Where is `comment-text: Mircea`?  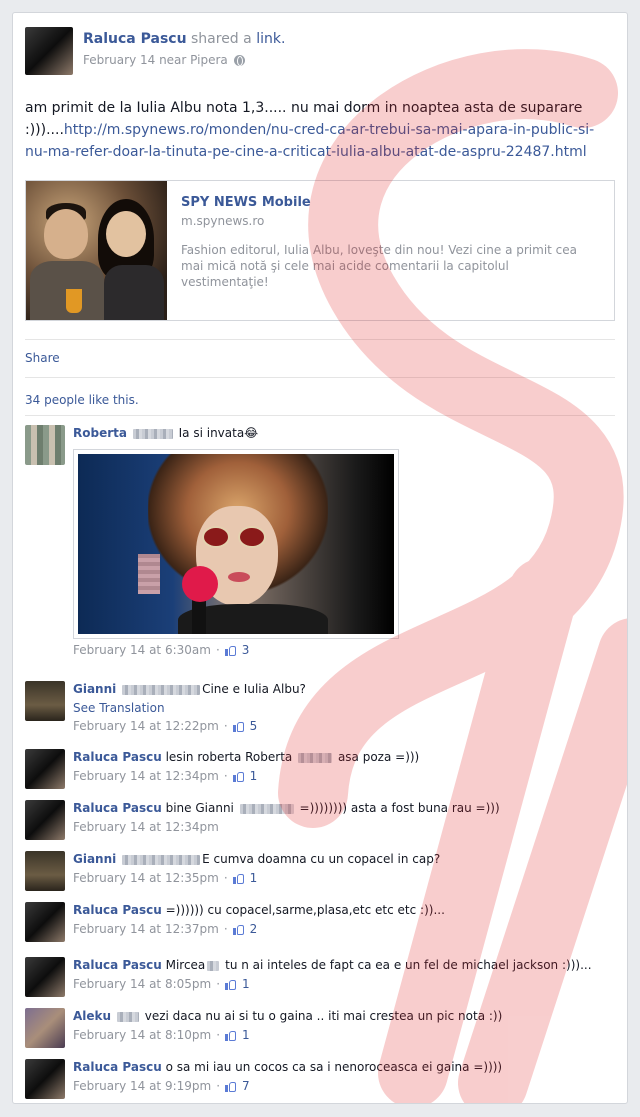 comment-text: Mircea is located at coordinates (185, 965).